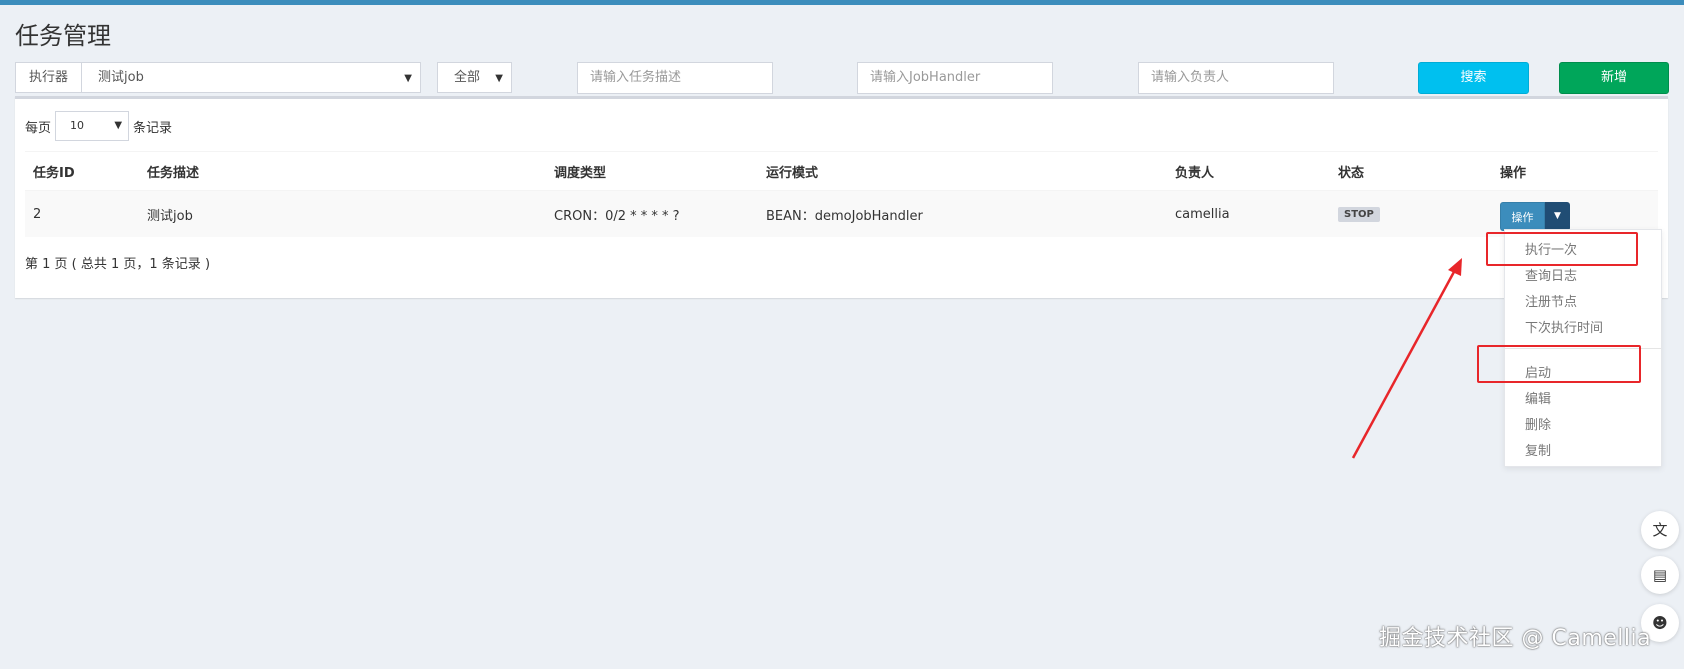 This screenshot has width=1684, height=669. What do you see at coordinates (1406, 358) in the screenshot?
I see `annotation-arrow` at bounding box center [1406, 358].